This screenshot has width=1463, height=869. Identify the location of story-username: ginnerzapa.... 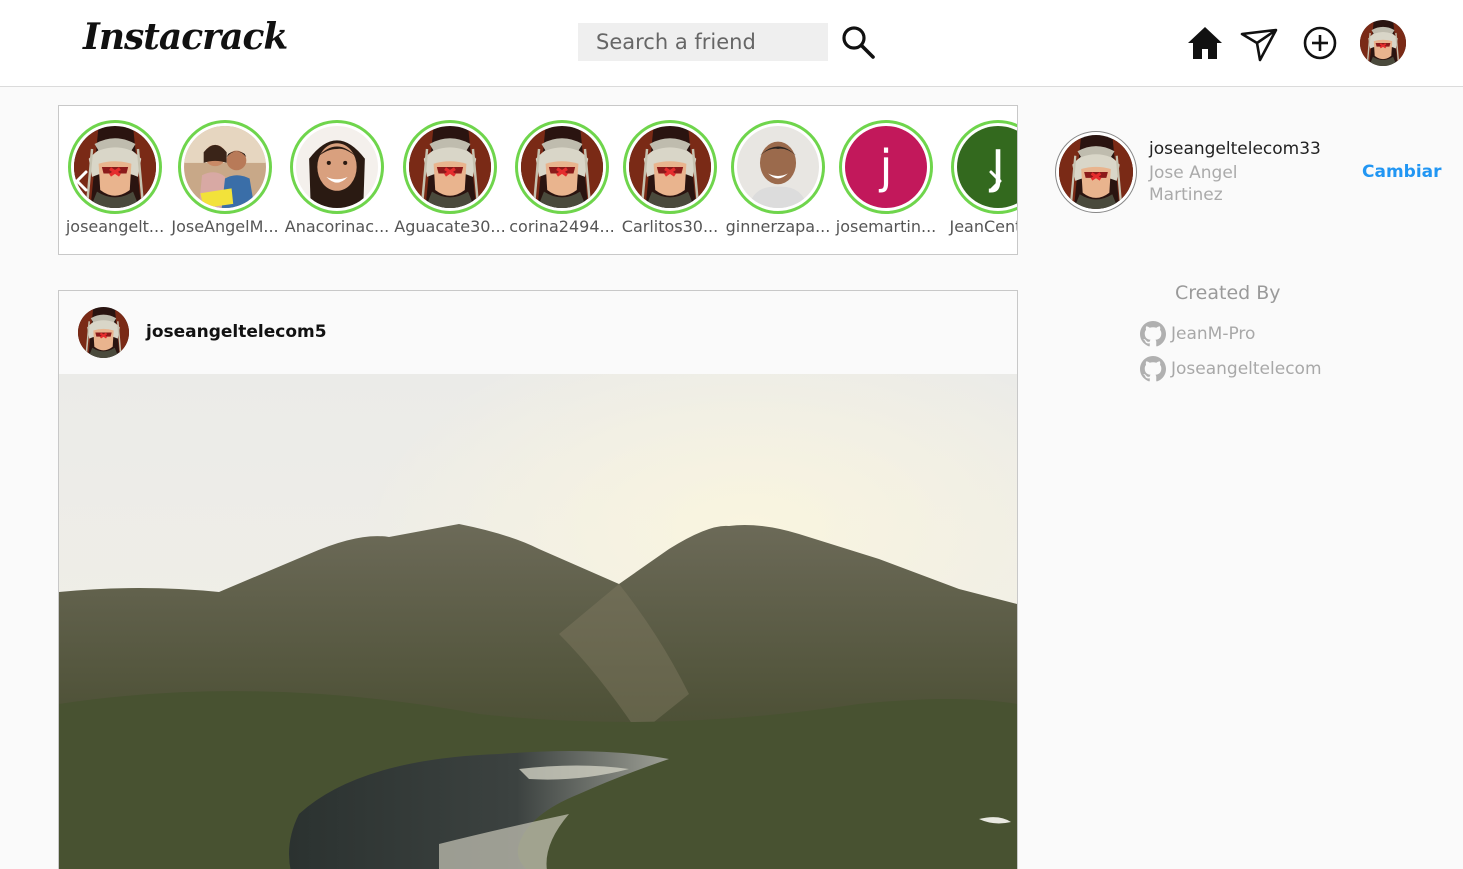
(778, 226).